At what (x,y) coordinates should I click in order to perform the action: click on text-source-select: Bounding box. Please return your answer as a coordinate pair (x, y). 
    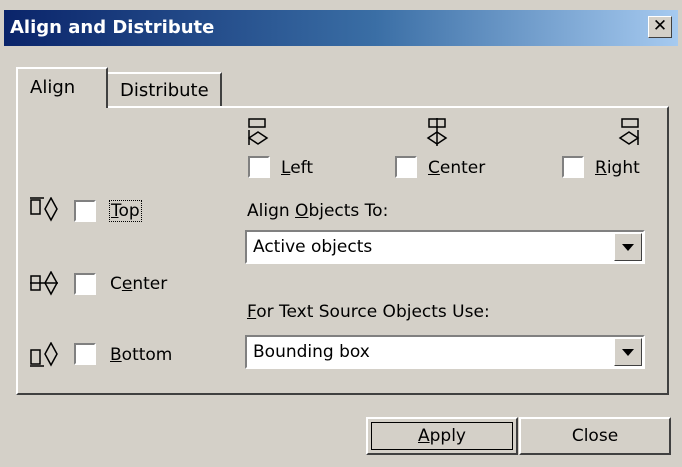
    Looking at the image, I should click on (445, 352).